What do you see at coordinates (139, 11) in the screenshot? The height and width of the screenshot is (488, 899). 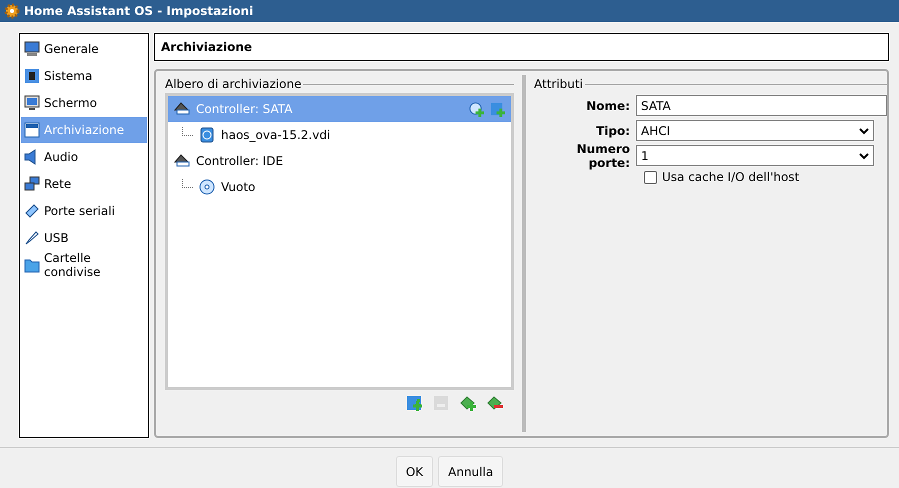 I see `window-title: Home Assistant OS - Impostazioni` at bounding box center [139, 11].